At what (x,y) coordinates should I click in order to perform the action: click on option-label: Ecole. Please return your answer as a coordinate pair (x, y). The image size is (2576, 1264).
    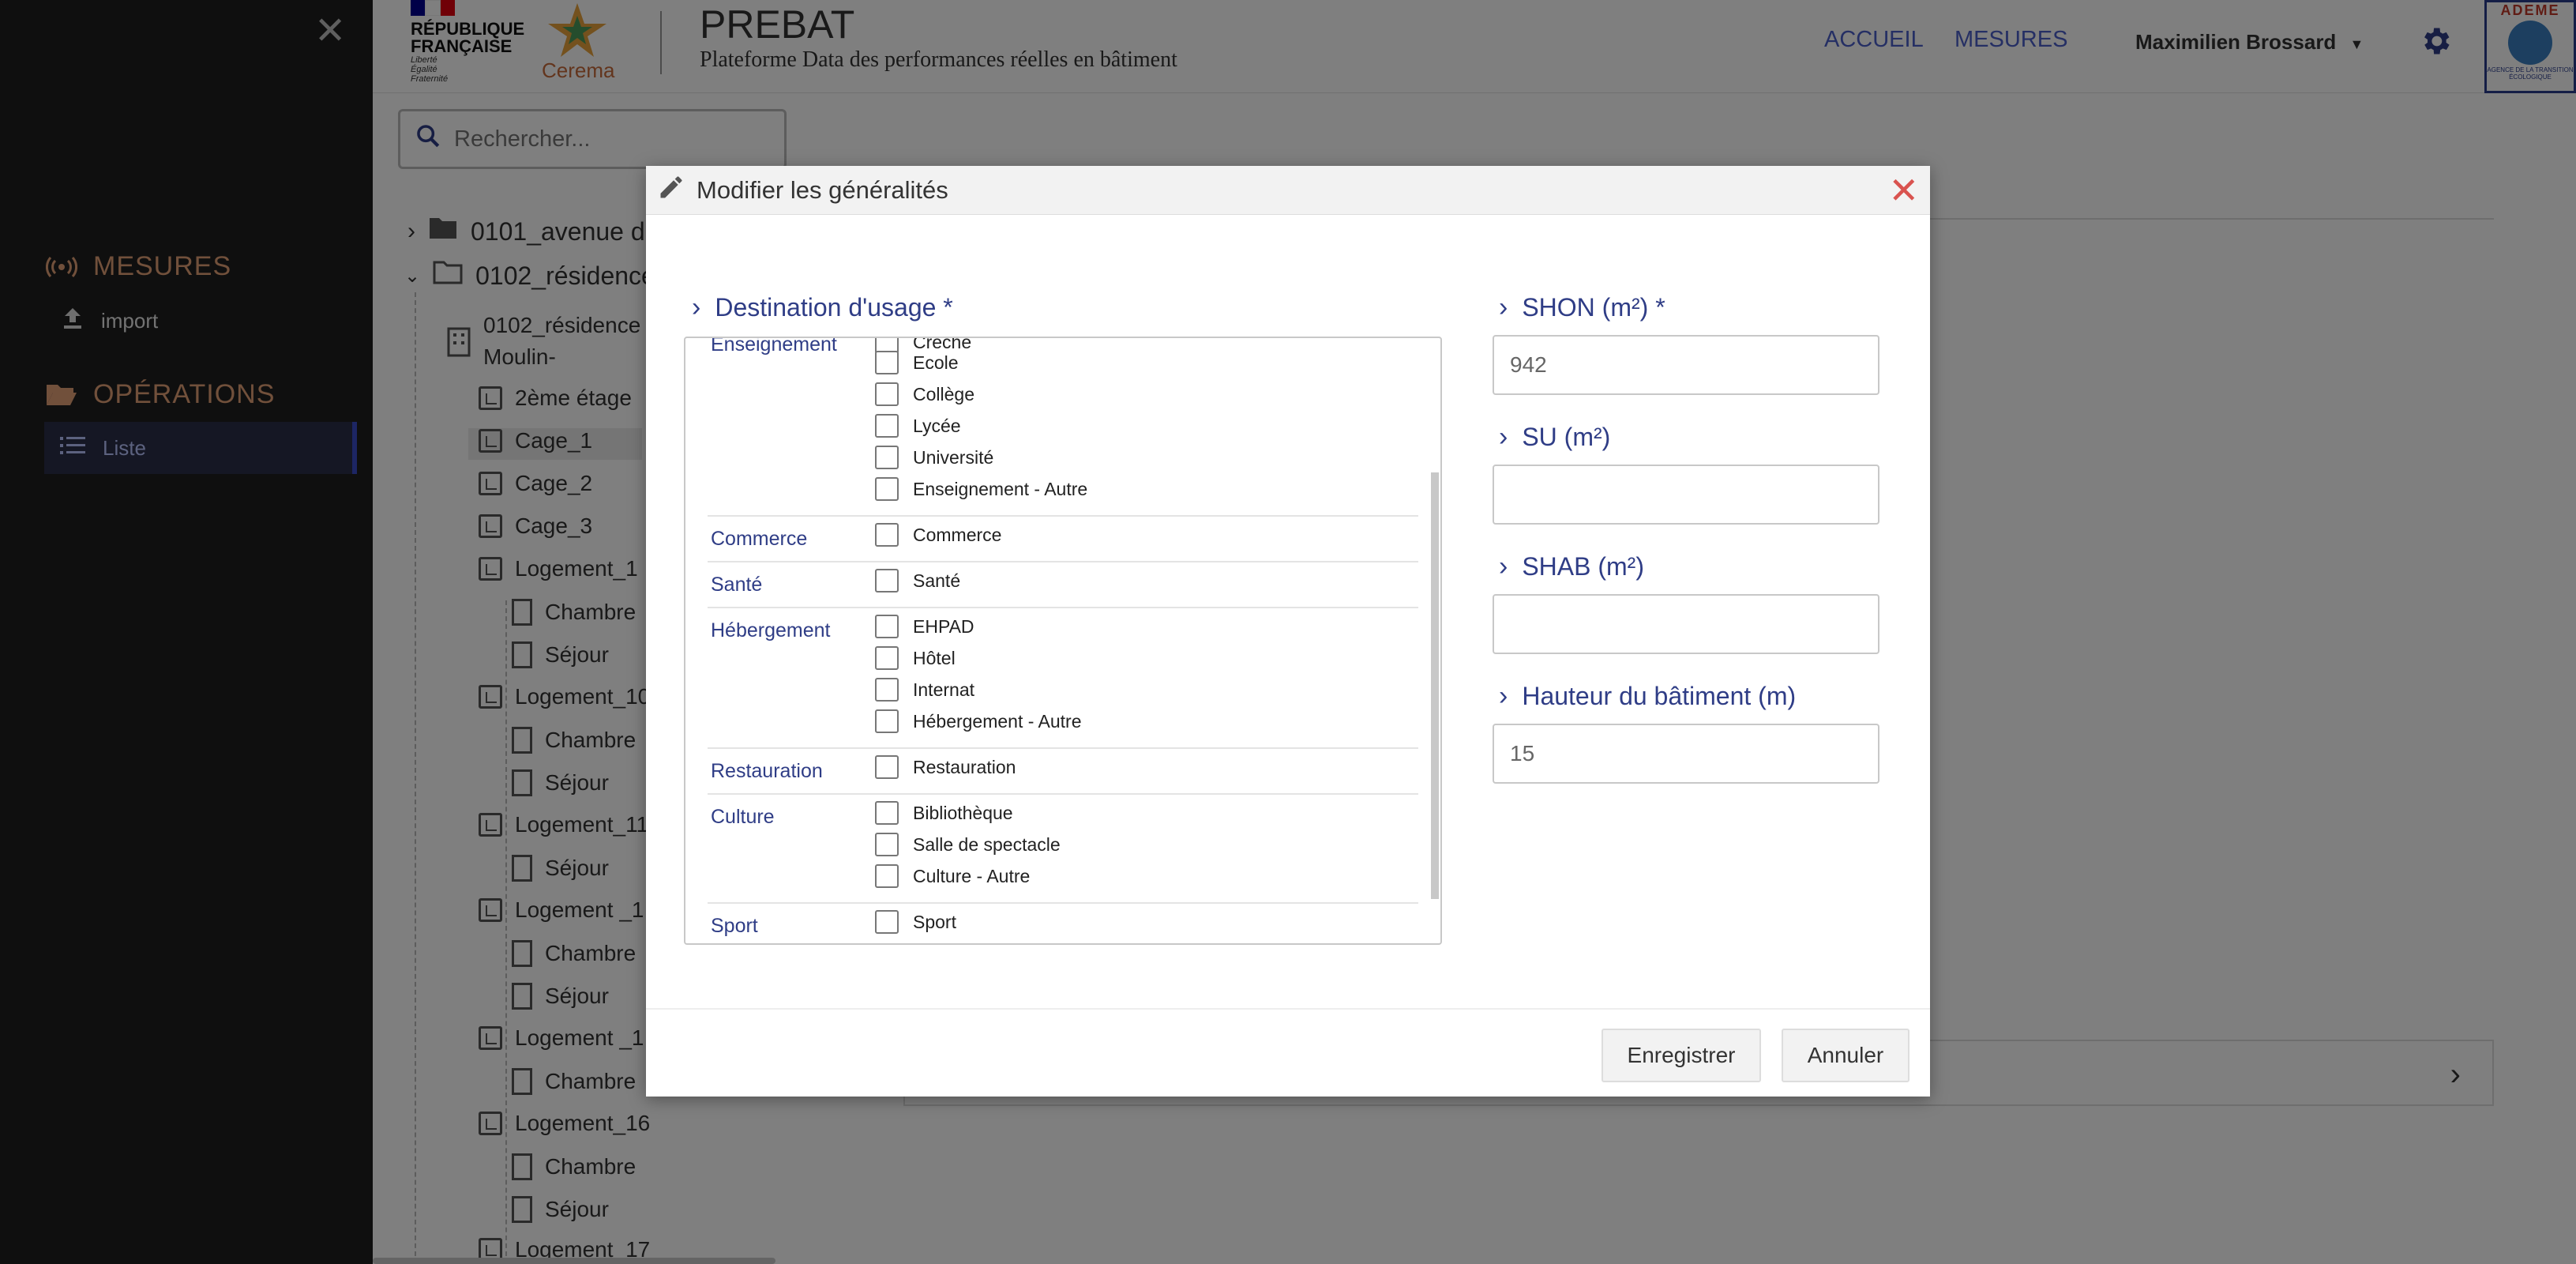
    Looking at the image, I should click on (936, 363).